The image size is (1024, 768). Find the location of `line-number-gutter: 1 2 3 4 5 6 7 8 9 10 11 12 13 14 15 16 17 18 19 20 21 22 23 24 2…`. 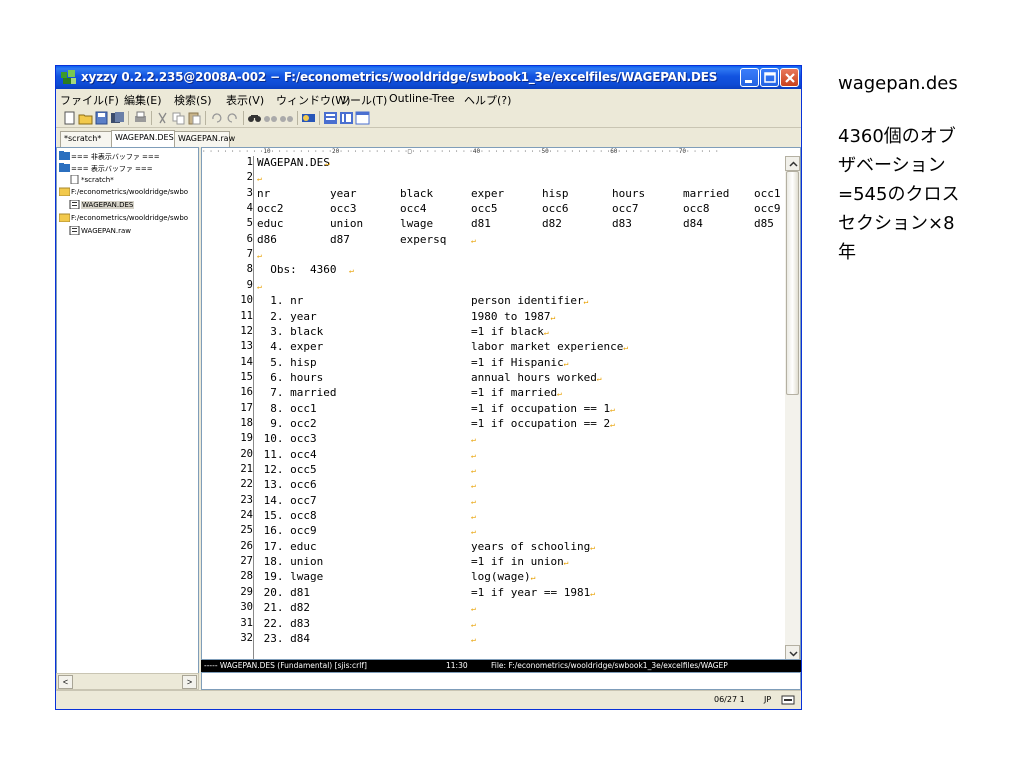

line-number-gutter: 1 2 3 4 5 6 7 8 9 10 11 12 13 14 15 16 17 18 19 20 21 22 23 24 2… is located at coordinates (227, 407).